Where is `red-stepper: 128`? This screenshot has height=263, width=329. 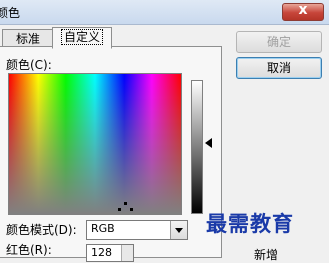
red-stepper: 128 is located at coordinates (110, 253).